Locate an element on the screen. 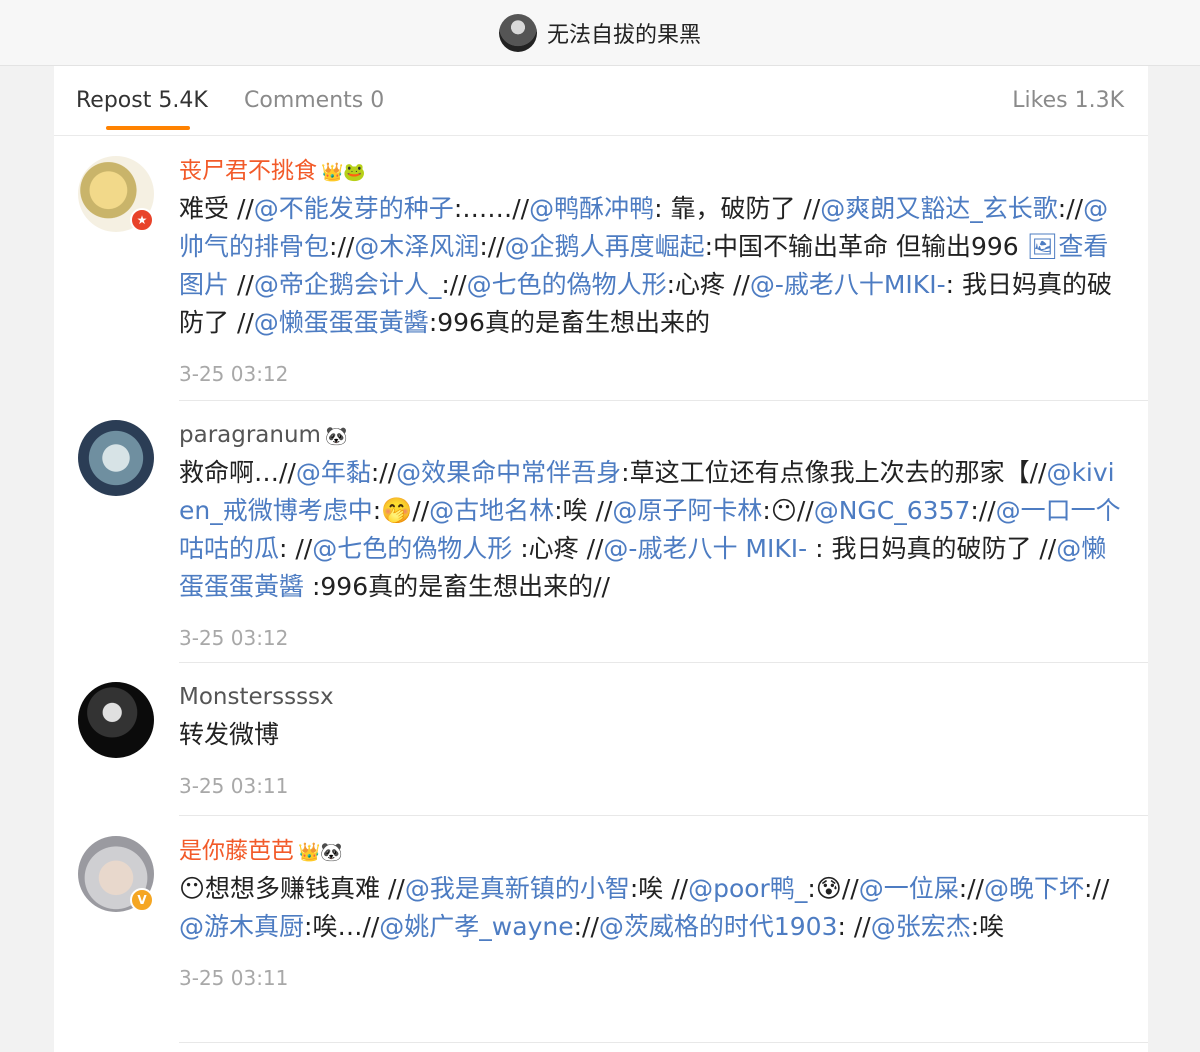 This screenshot has width=1200, height=1052. user-badges-icon: 👑🐼 is located at coordinates (320, 852).